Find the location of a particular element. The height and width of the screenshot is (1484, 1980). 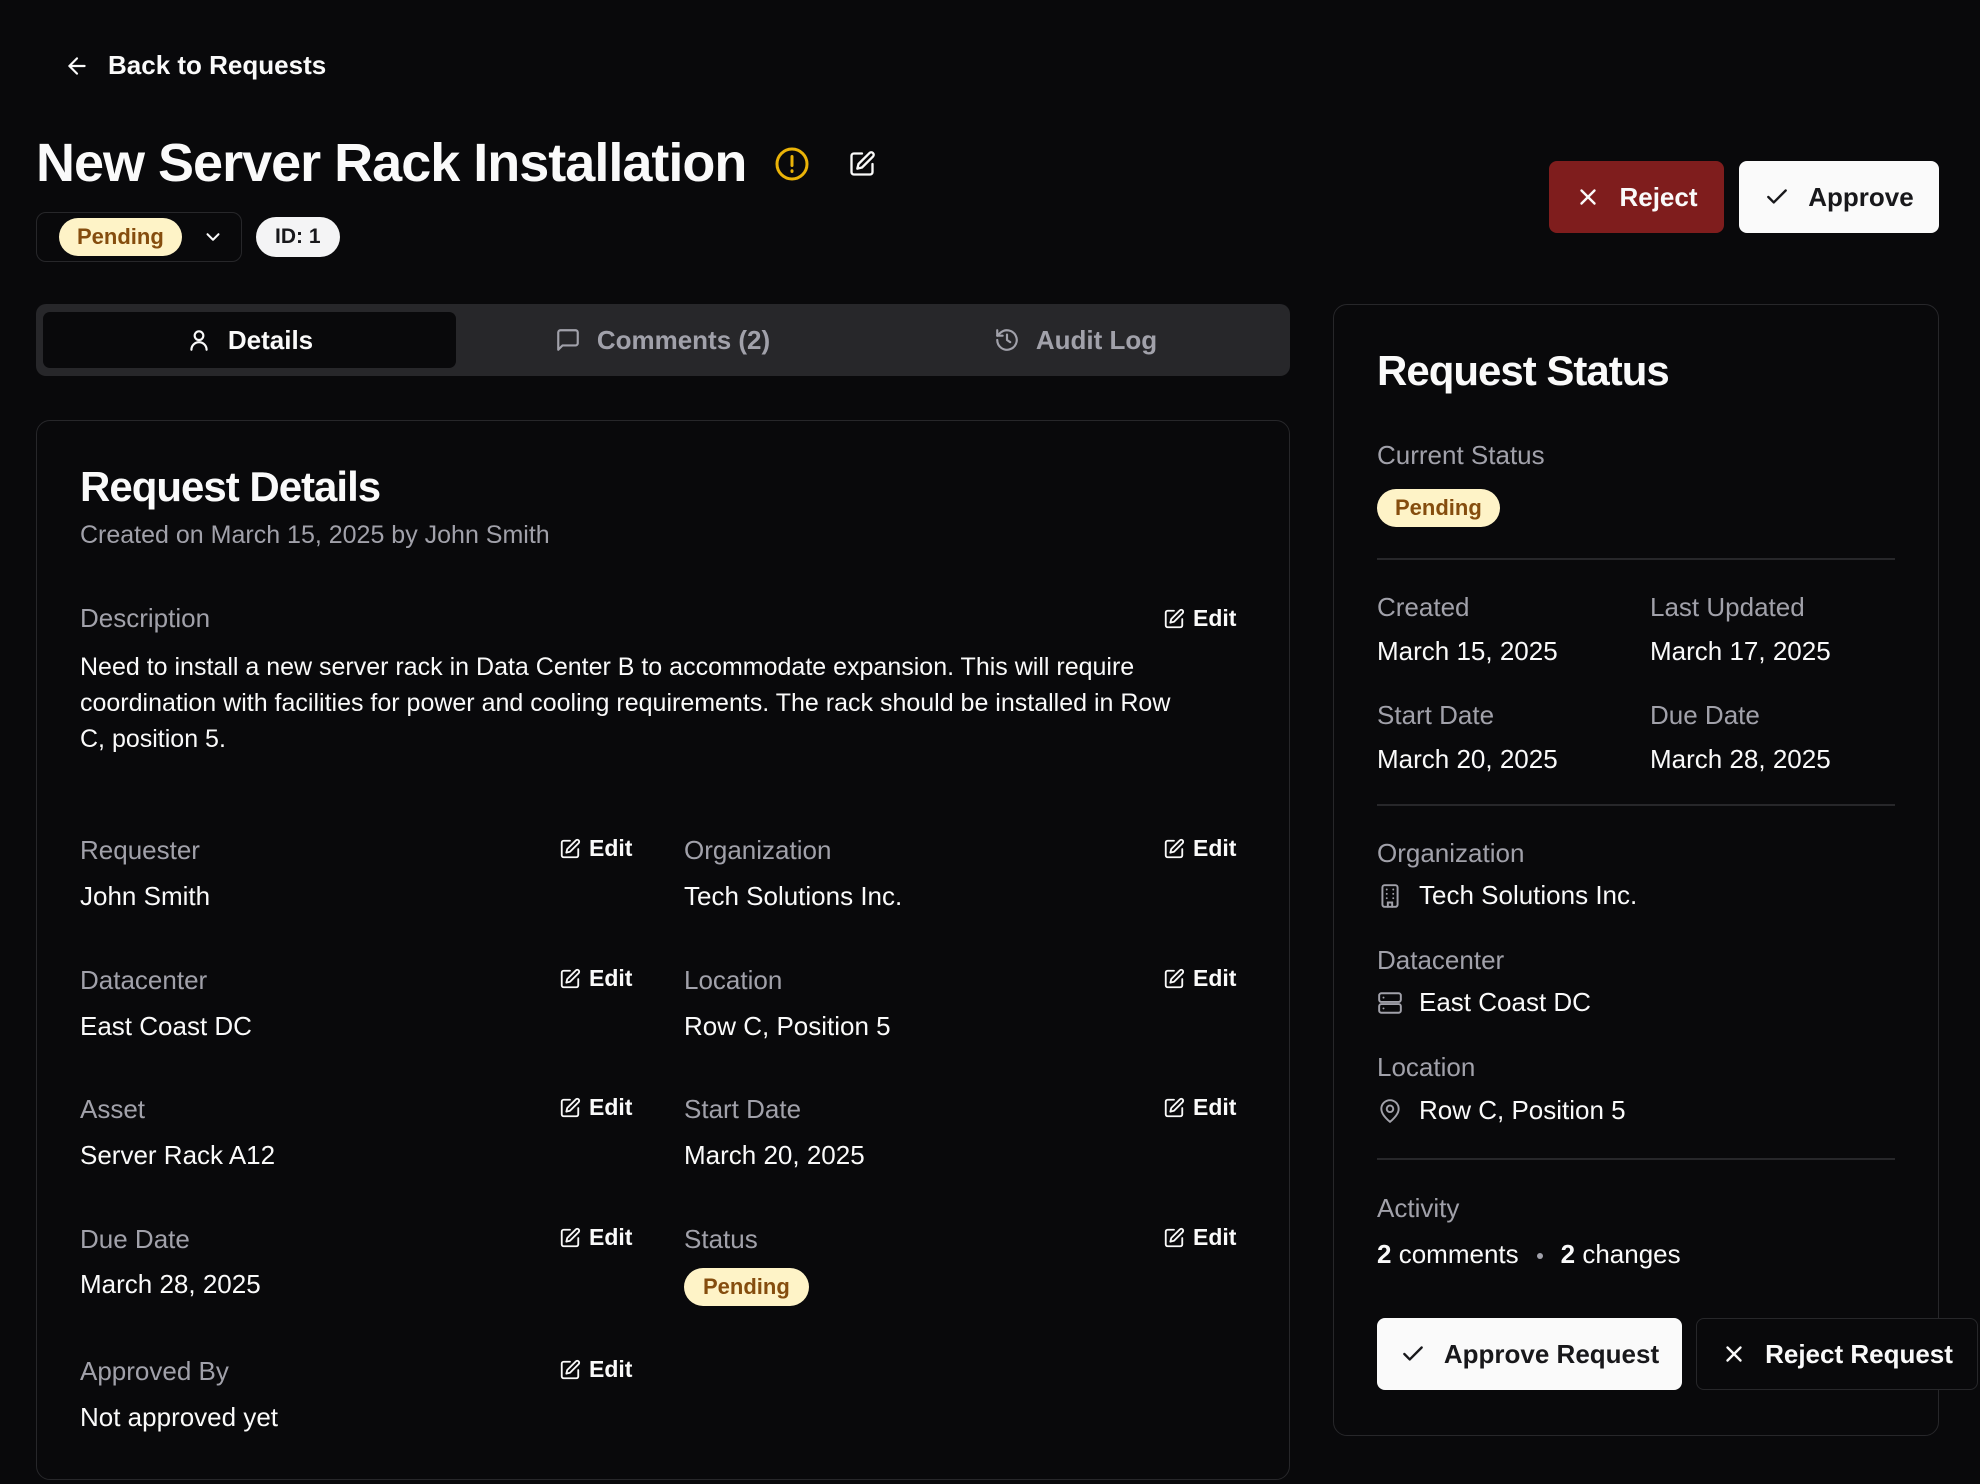

created-value: March 15, 2025 is located at coordinates (1467, 651).